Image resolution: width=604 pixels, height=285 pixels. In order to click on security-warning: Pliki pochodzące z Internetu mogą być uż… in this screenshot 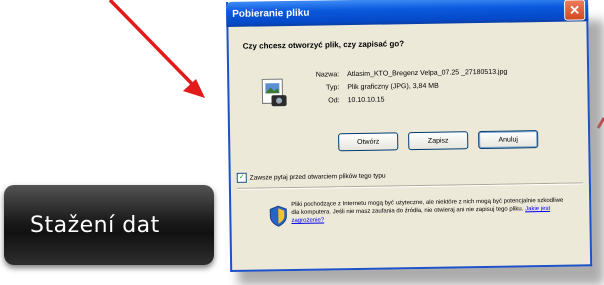, I will do `click(428, 211)`.